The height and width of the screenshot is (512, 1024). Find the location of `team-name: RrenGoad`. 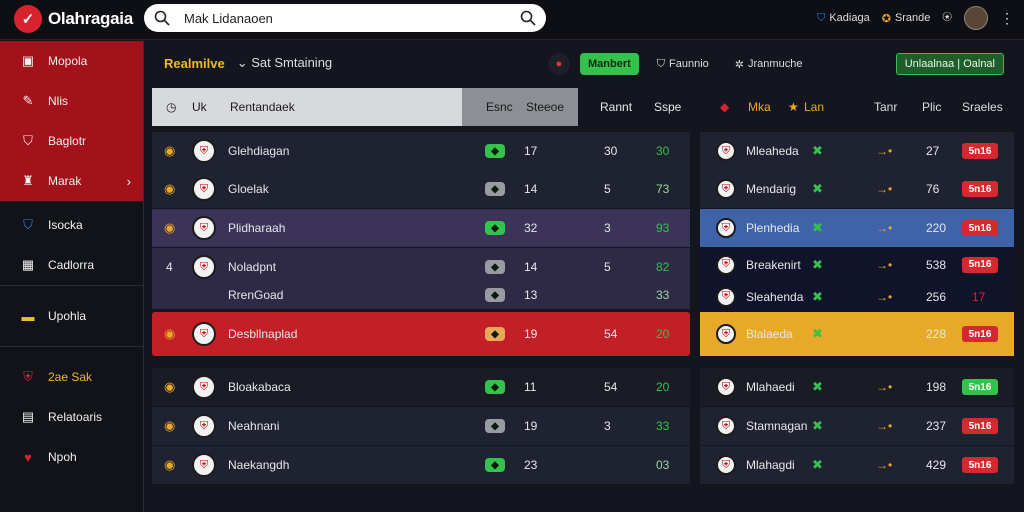

team-name: RrenGoad is located at coordinates (255, 295).